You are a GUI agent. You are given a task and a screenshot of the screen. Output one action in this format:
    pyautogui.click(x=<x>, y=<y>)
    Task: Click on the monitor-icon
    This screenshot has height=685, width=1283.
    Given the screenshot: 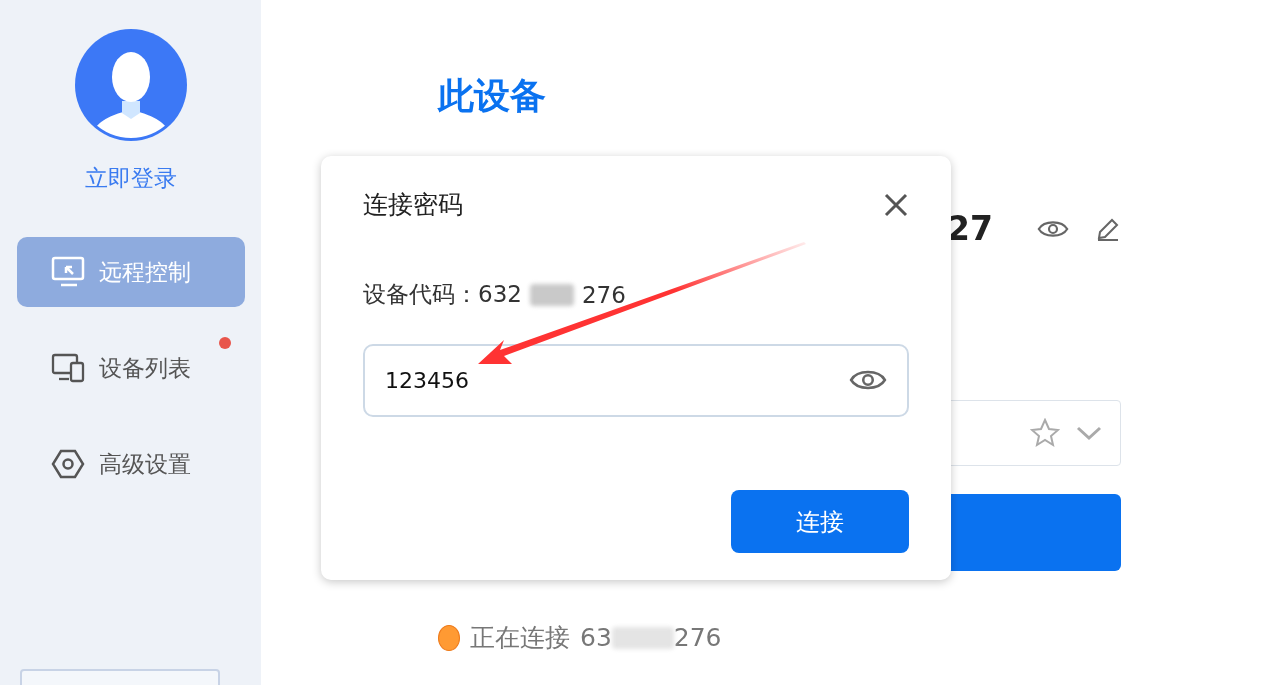 What is the action you would take?
    pyautogui.click(x=67, y=272)
    